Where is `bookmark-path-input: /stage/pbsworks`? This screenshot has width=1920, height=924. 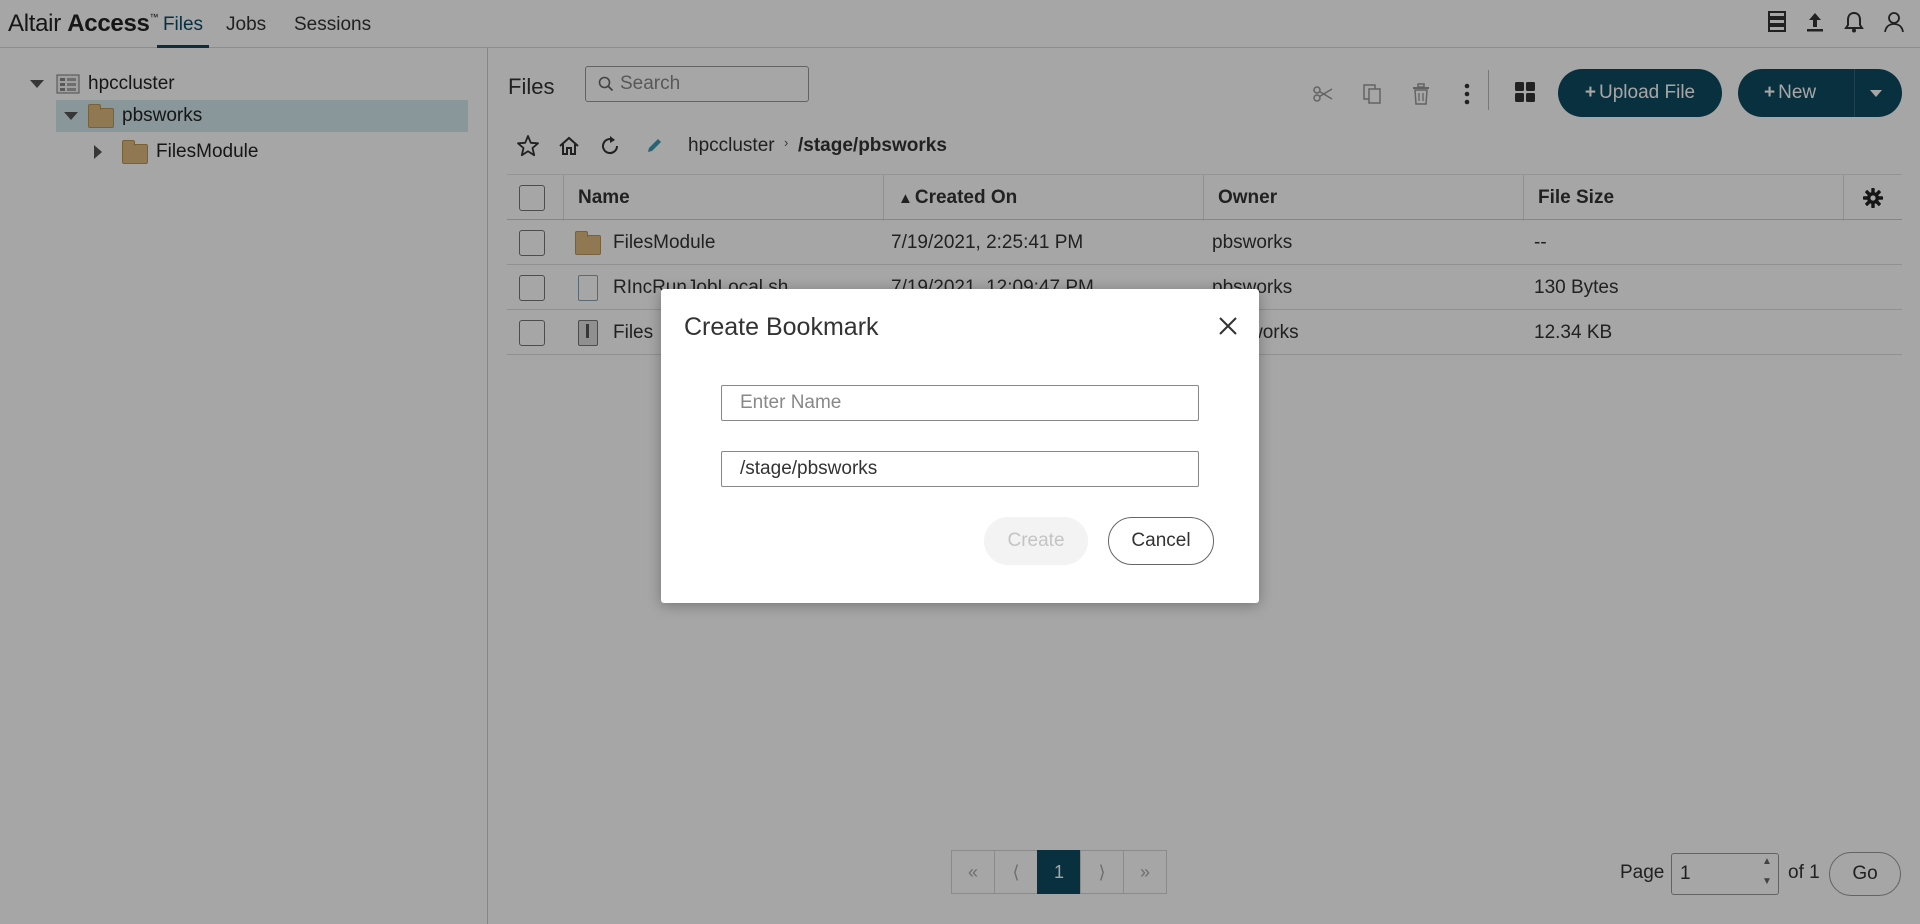
bookmark-path-input: /stage/pbsworks is located at coordinates (960, 469).